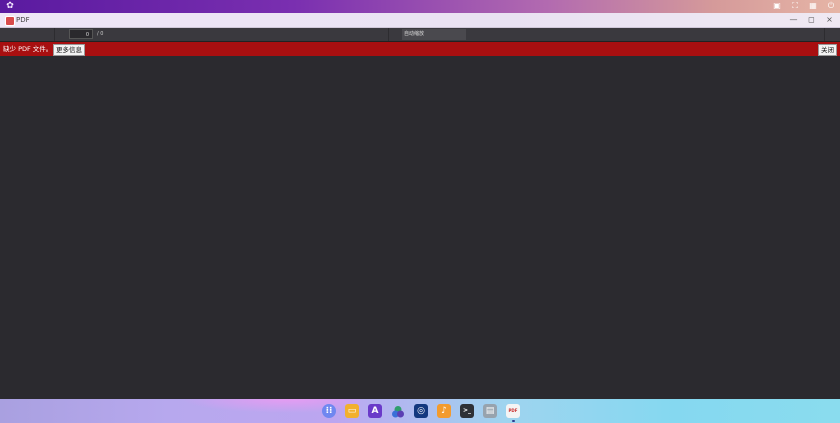  Describe the element at coordinates (513, 413) in the screenshot. I see `pdf-viewer-icon: PDF` at that location.